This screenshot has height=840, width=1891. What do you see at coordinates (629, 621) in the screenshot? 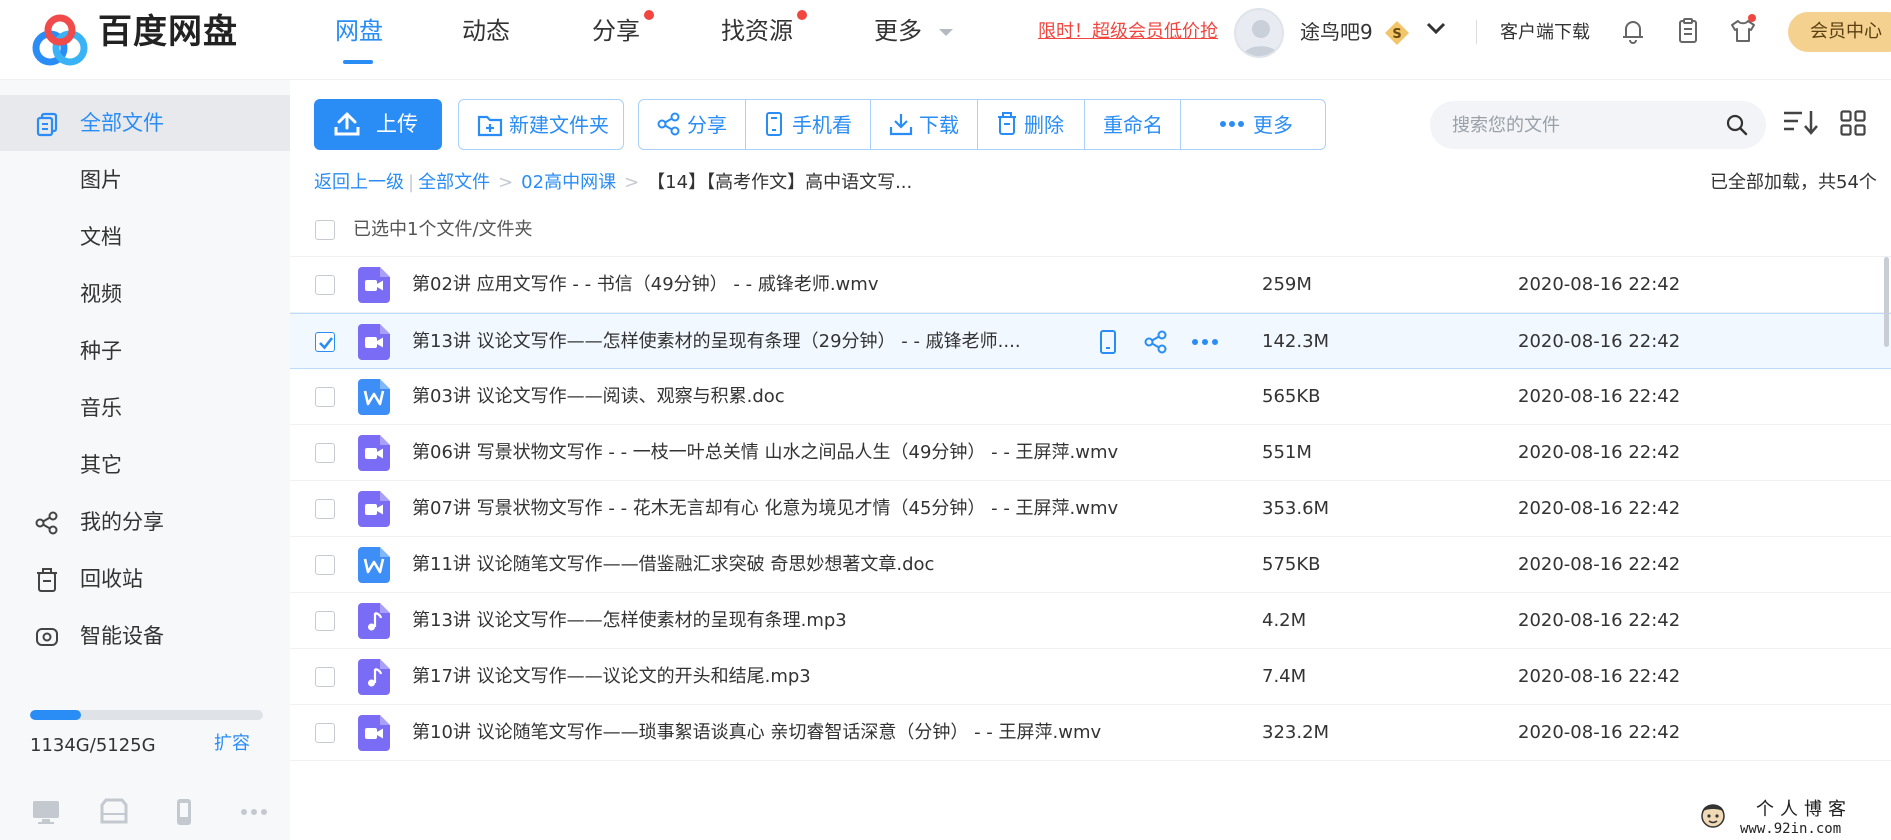
I see `file-name: 第13讲 议论文写作——怎样使素材的呈现有条理.mp3` at bounding box center [629, 621].